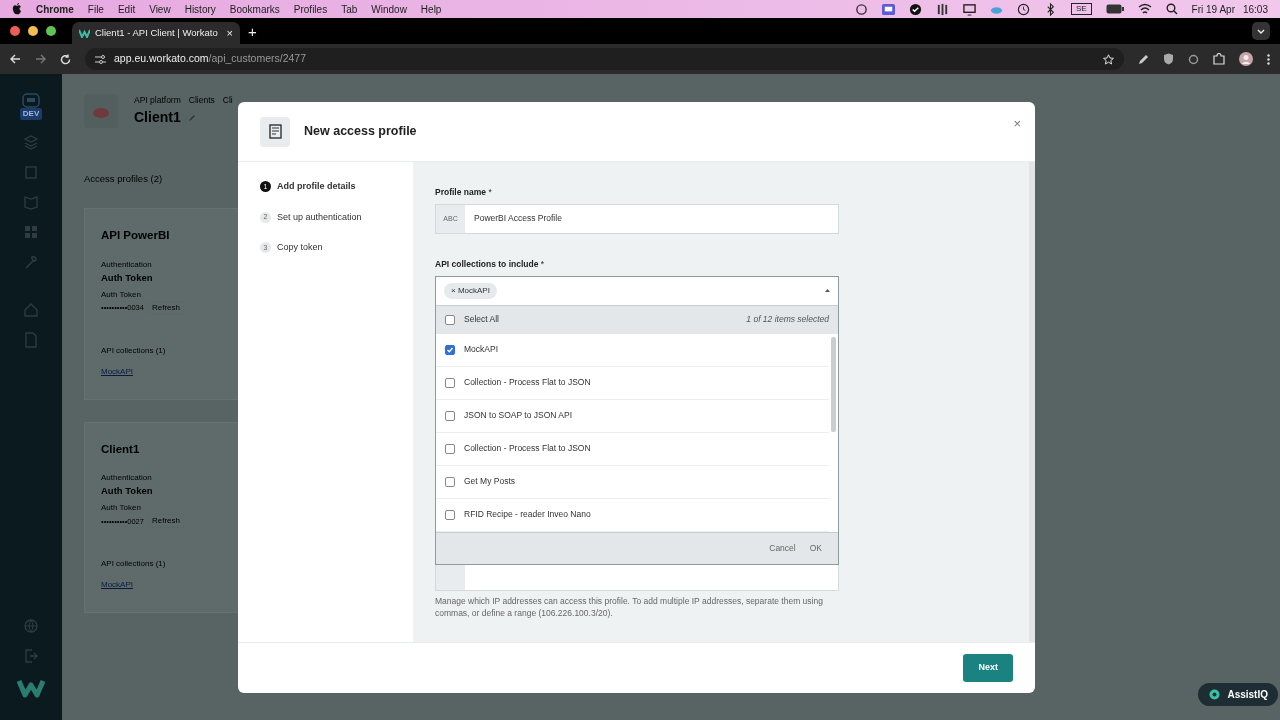 The image size is (1280, 720). Describe the element at coordinates (200, 9) in the screenshot. I see `menu-item: History` at that location.